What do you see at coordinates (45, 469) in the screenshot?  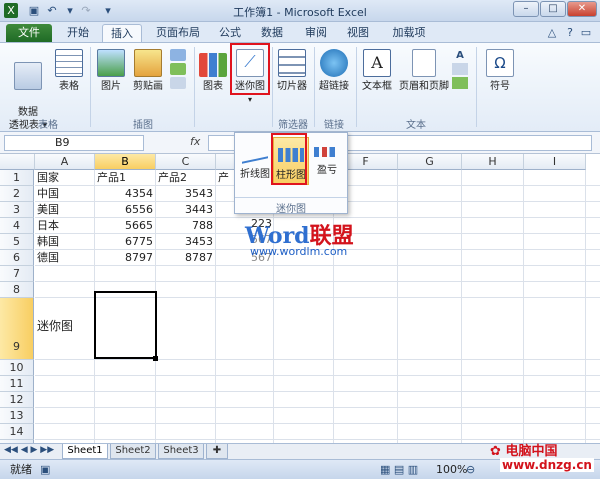 I see `macro-record-icon: ▣` at bounding box center [45, 469].